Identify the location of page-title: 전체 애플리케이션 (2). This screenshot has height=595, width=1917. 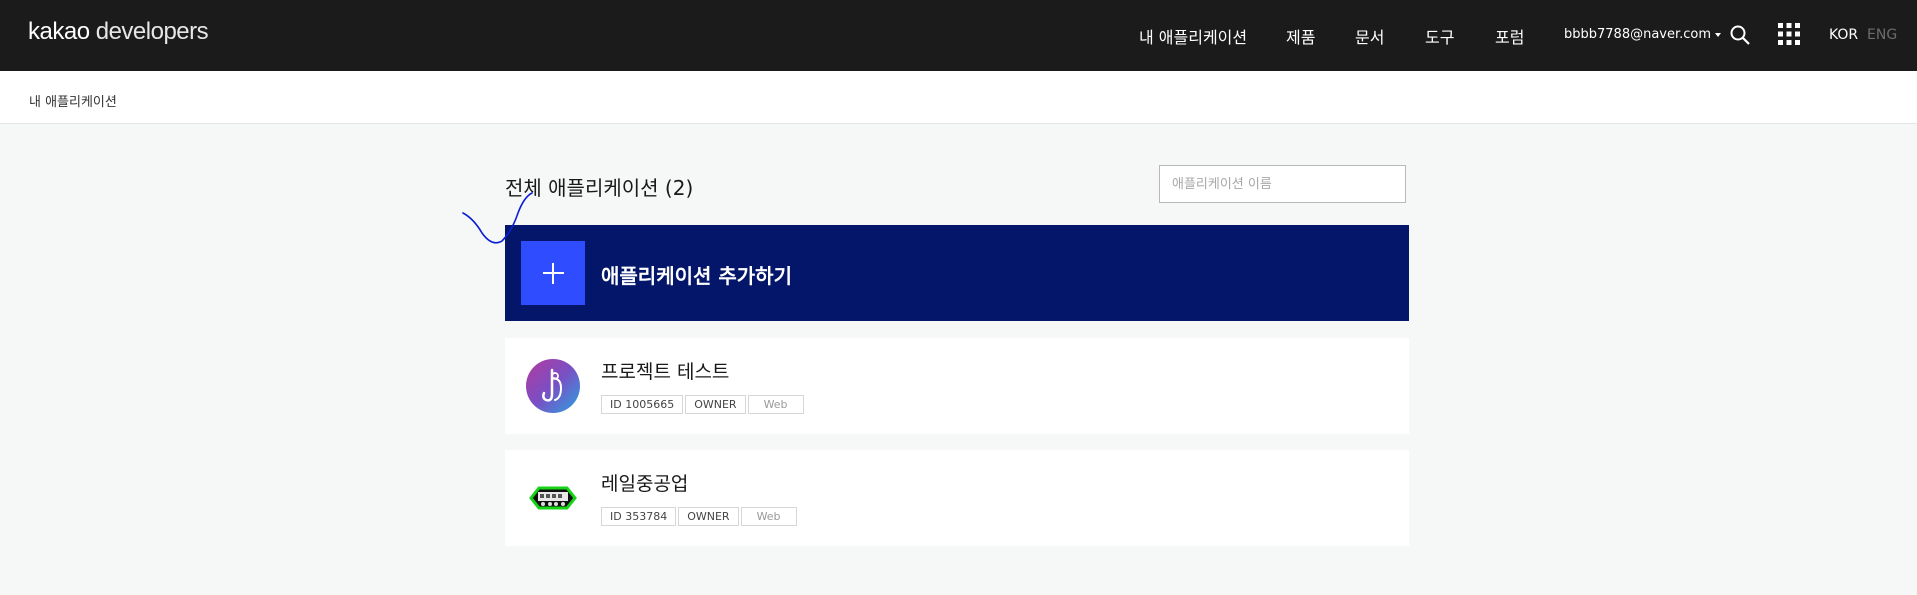
(599, 188).